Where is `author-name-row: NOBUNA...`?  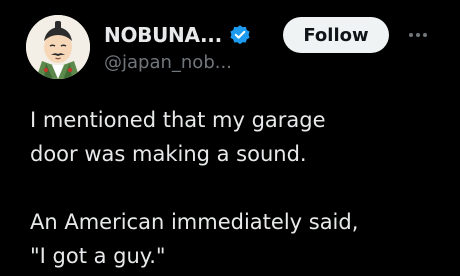
author-name-row: NOBUNA... is located at coordinates (177, 35).